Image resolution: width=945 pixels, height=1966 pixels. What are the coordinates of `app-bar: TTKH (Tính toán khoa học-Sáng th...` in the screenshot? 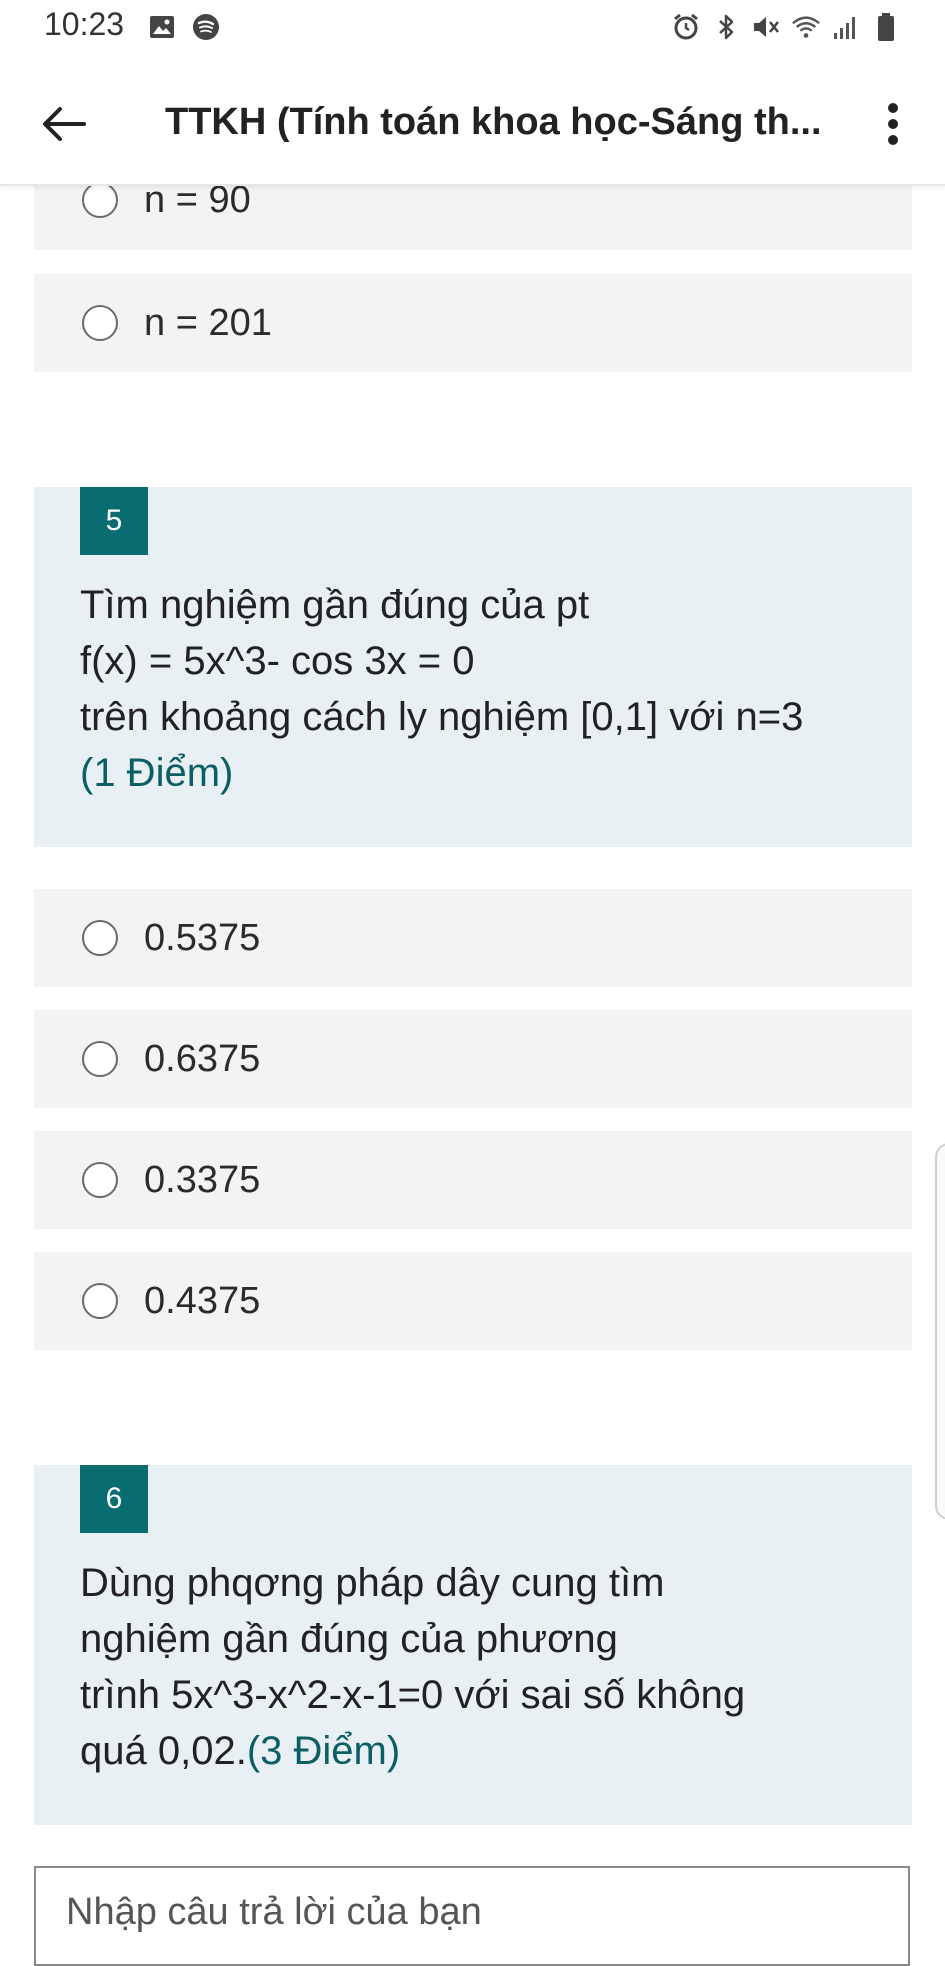 It's located at (472, 123).